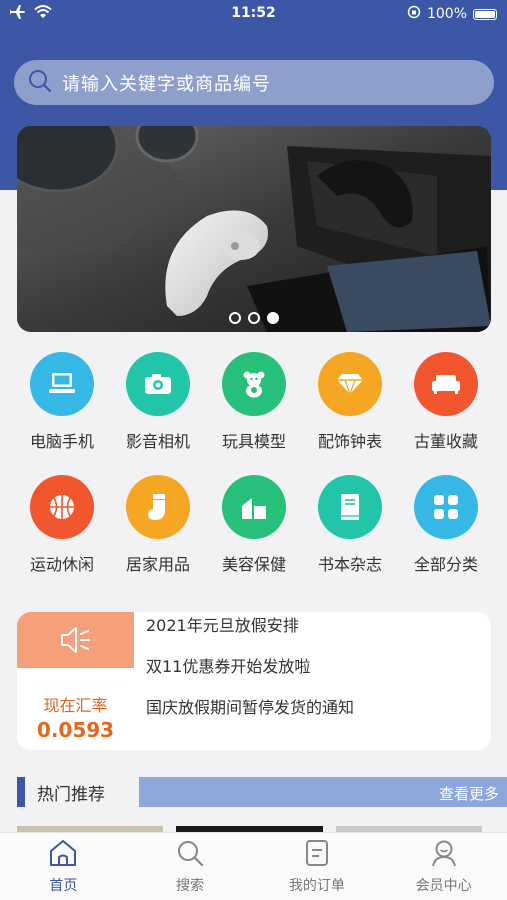 The image size is (507, 900). What do you see at coordinates (253, 14) in the screenshot?
I see `status-bar: 11:52 100%` at bounding box center [253, 14].